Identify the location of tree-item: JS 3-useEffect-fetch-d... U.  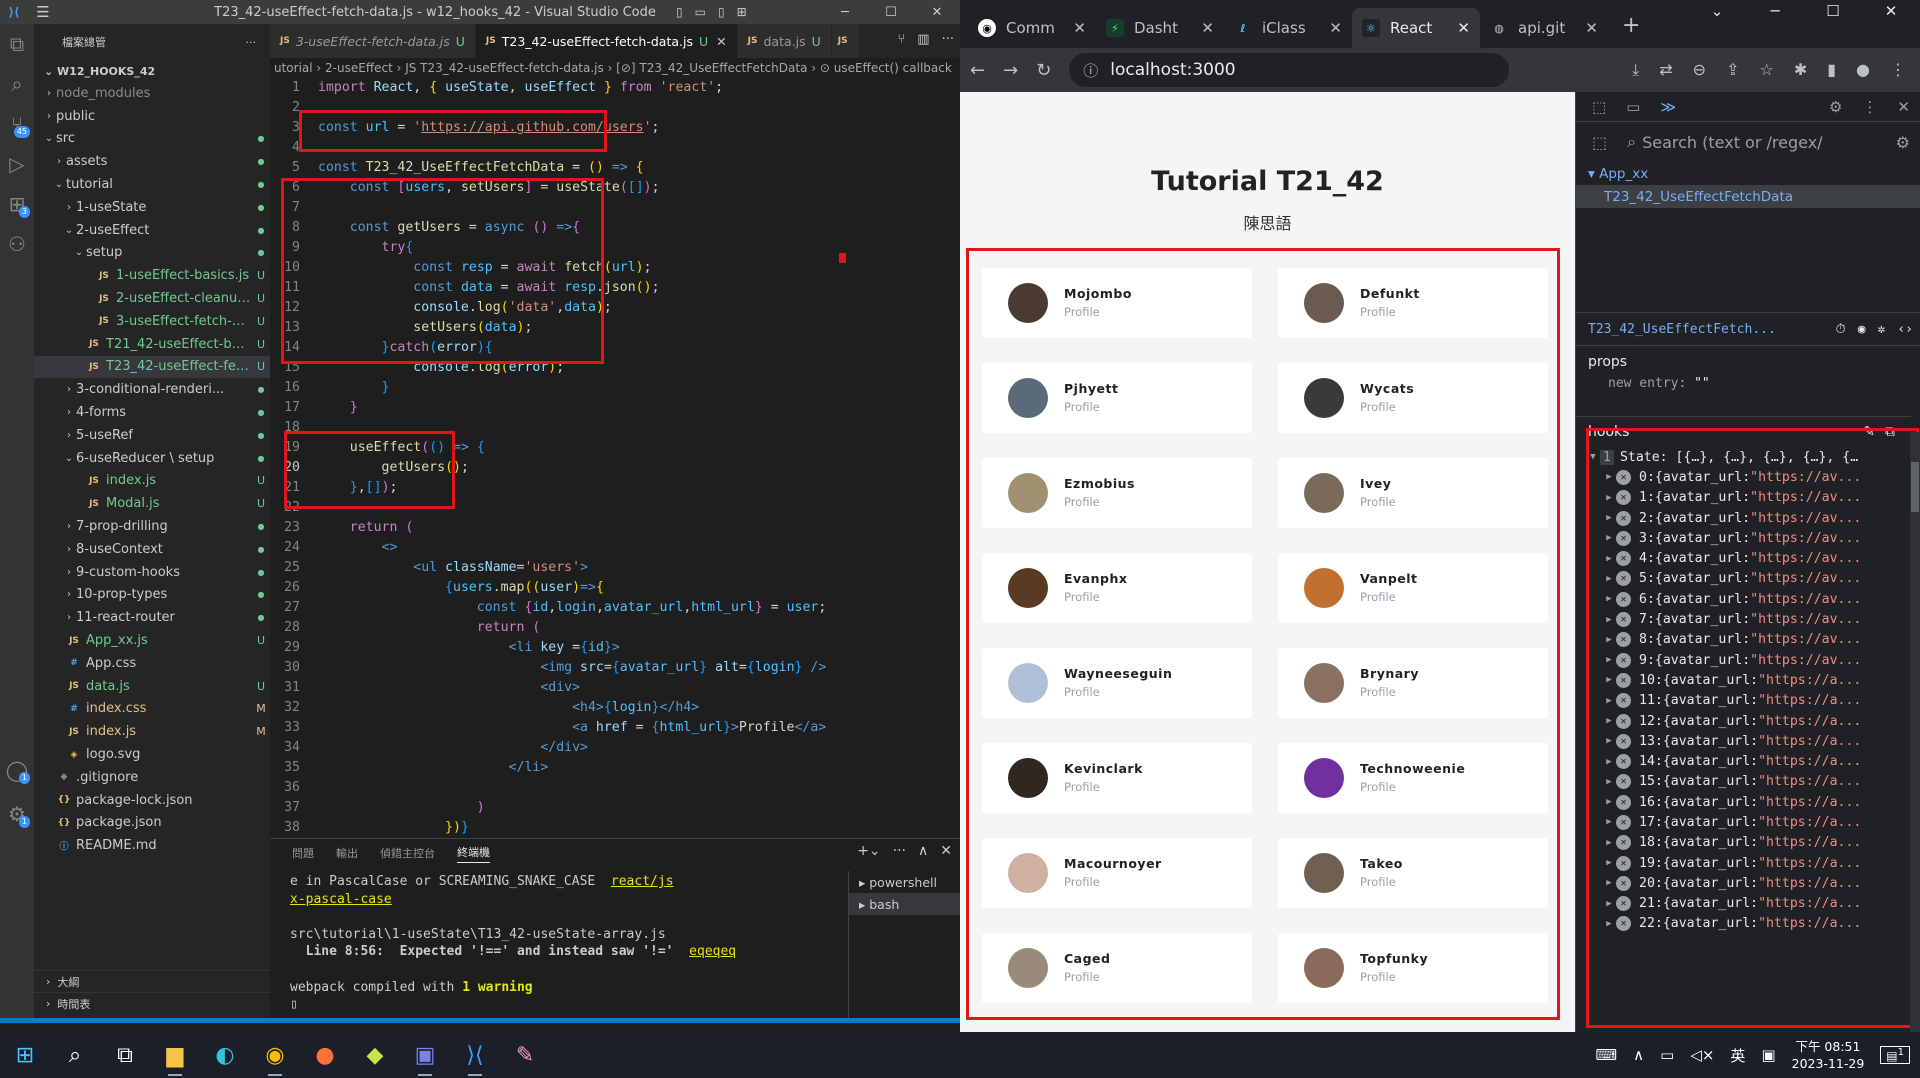
(152, 321).